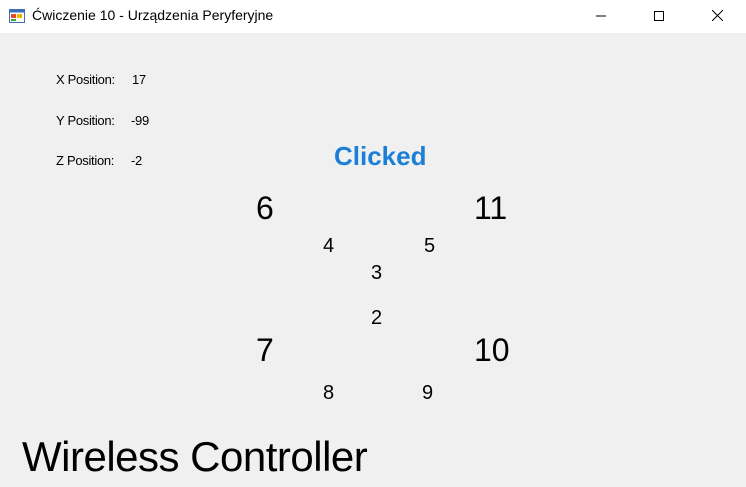 This screenshot has height=487, width=746. Describe the element at coordinates (85, 79) in the screenshot. I see `x-position-label: X Position:` at that location.